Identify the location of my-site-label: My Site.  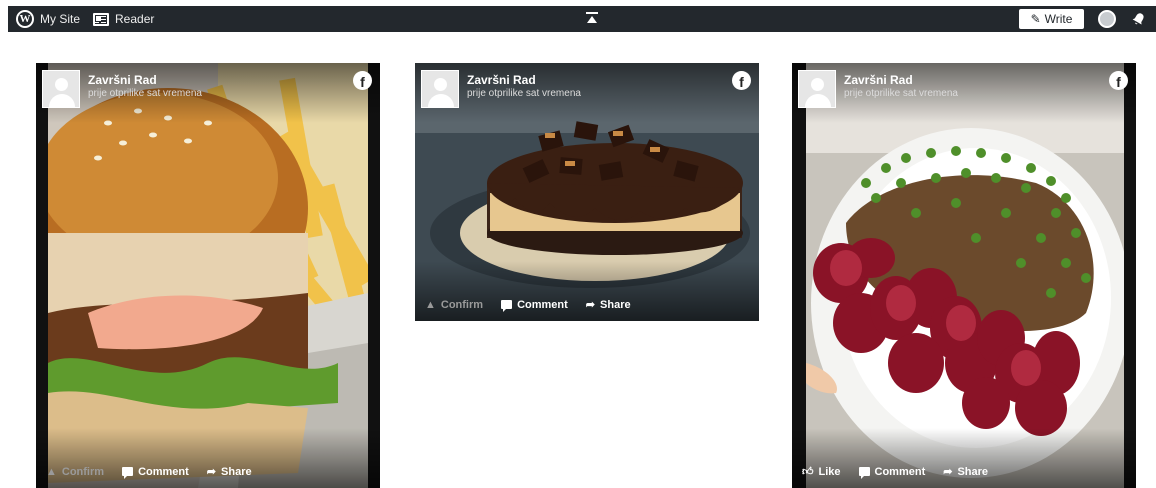
(60, 19).